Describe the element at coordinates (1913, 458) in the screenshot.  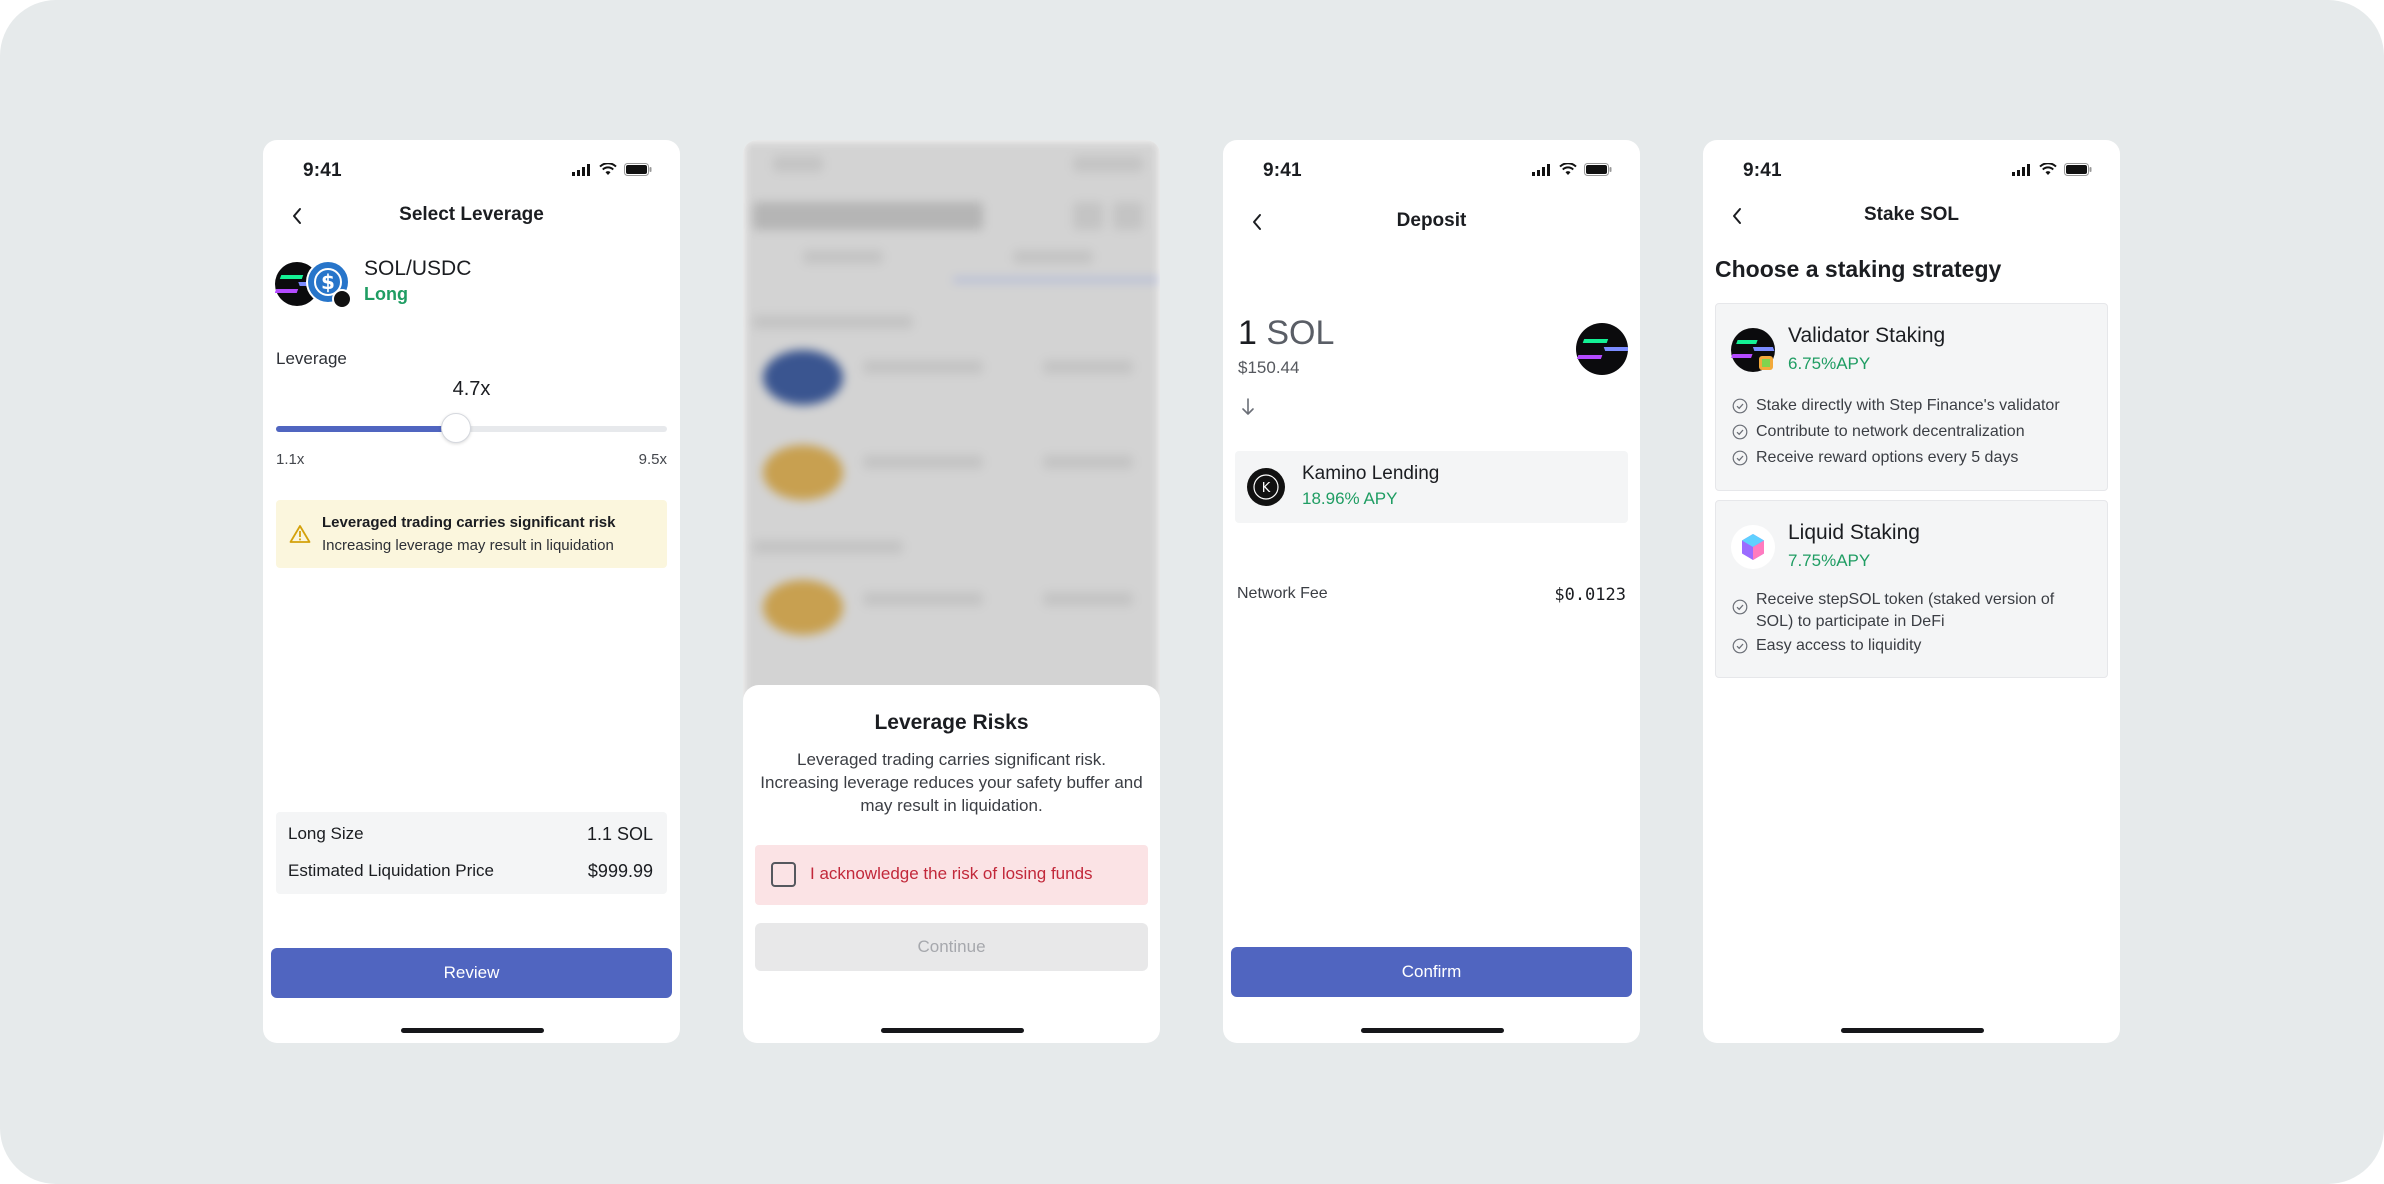
I see `strategy-bullet: Receive reward options every 5 days` at that location.